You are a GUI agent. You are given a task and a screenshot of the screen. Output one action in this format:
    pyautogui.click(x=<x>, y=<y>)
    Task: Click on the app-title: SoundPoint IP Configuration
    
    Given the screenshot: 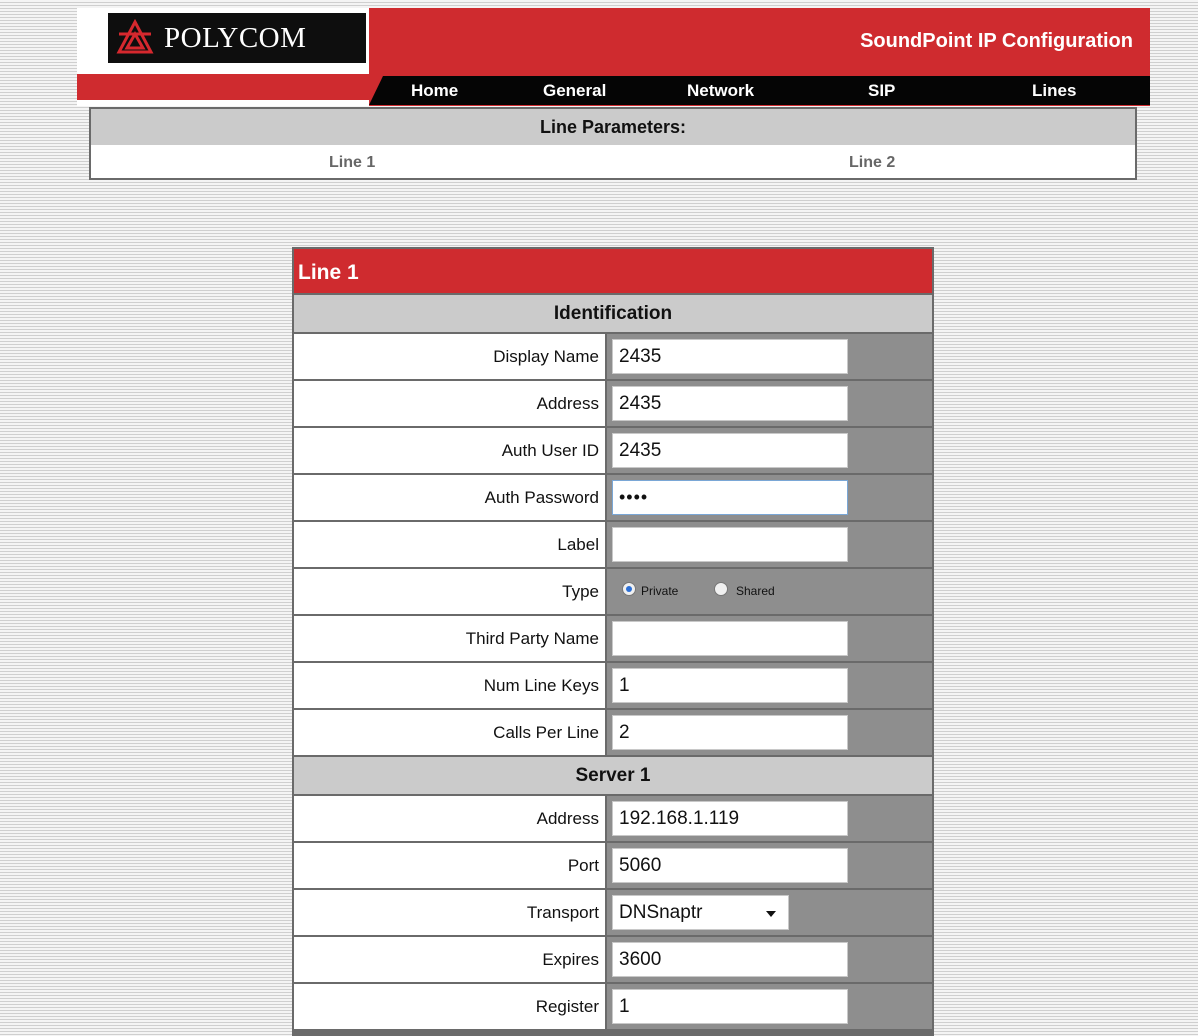 What is the action you would take?
    pyautogui.click(x=996, y=41)
    